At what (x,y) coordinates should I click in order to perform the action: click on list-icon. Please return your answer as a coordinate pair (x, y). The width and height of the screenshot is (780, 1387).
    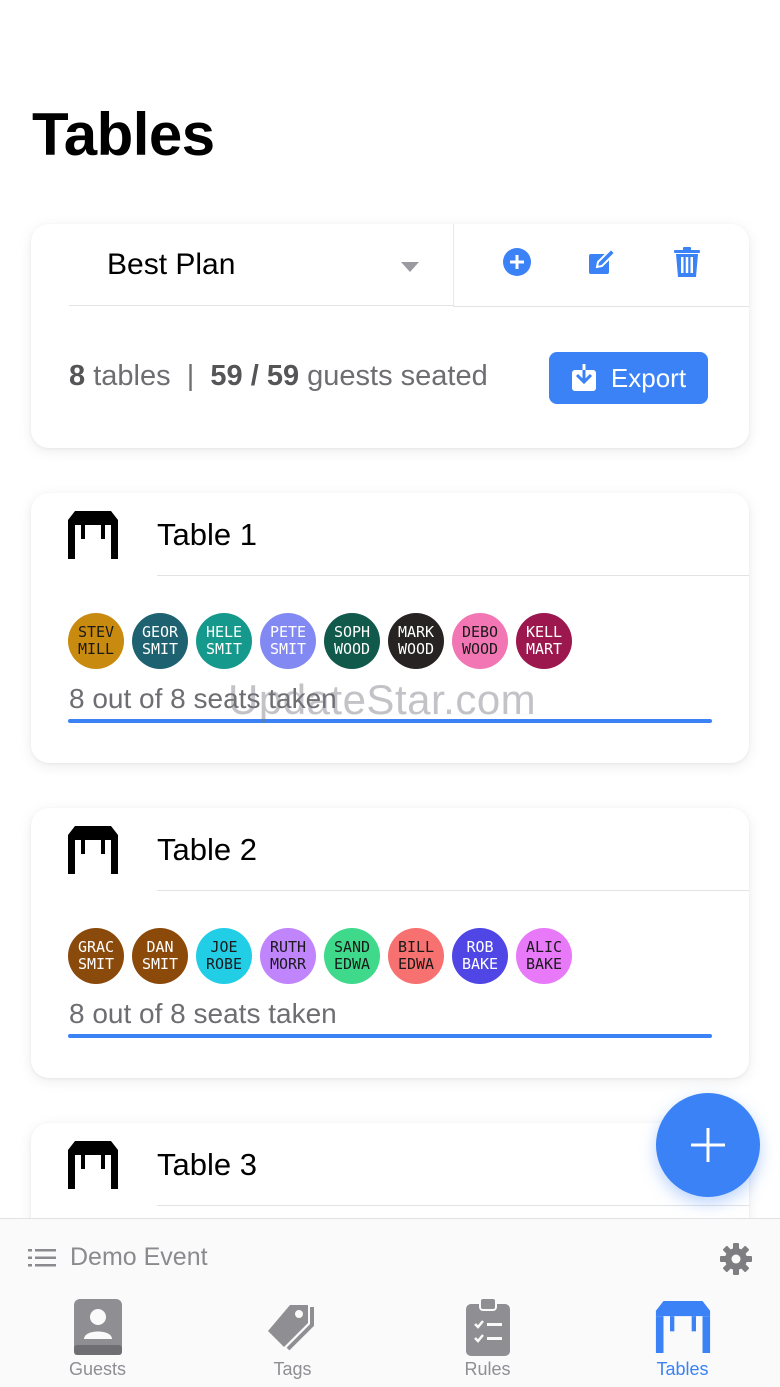
    Looking at the image, I should click on (42, 1257).